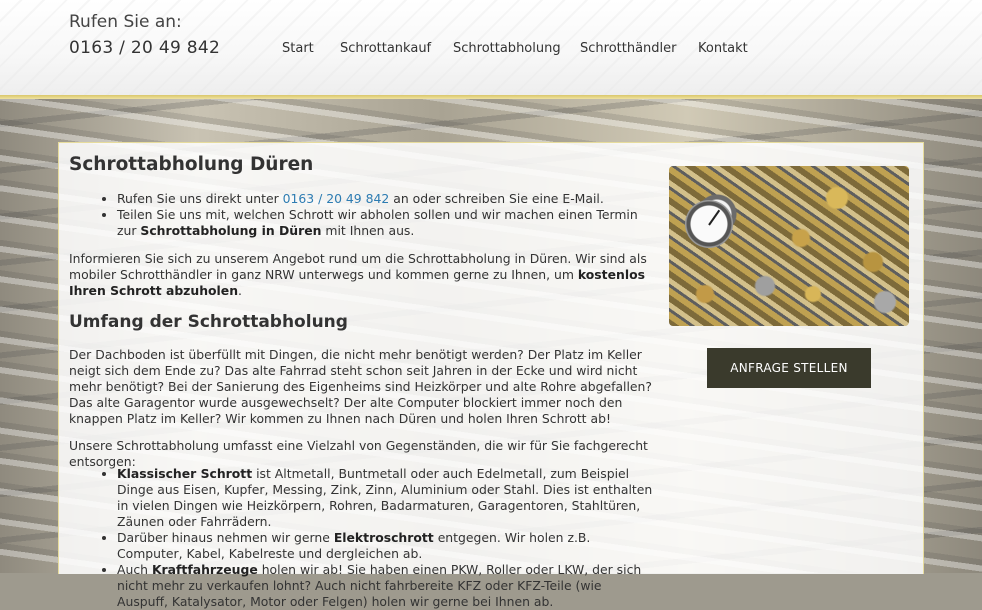 The width and height of the screenshot is (982, 610). I want to click on list-item-bold: Elektroschrott, so click(383, 537).